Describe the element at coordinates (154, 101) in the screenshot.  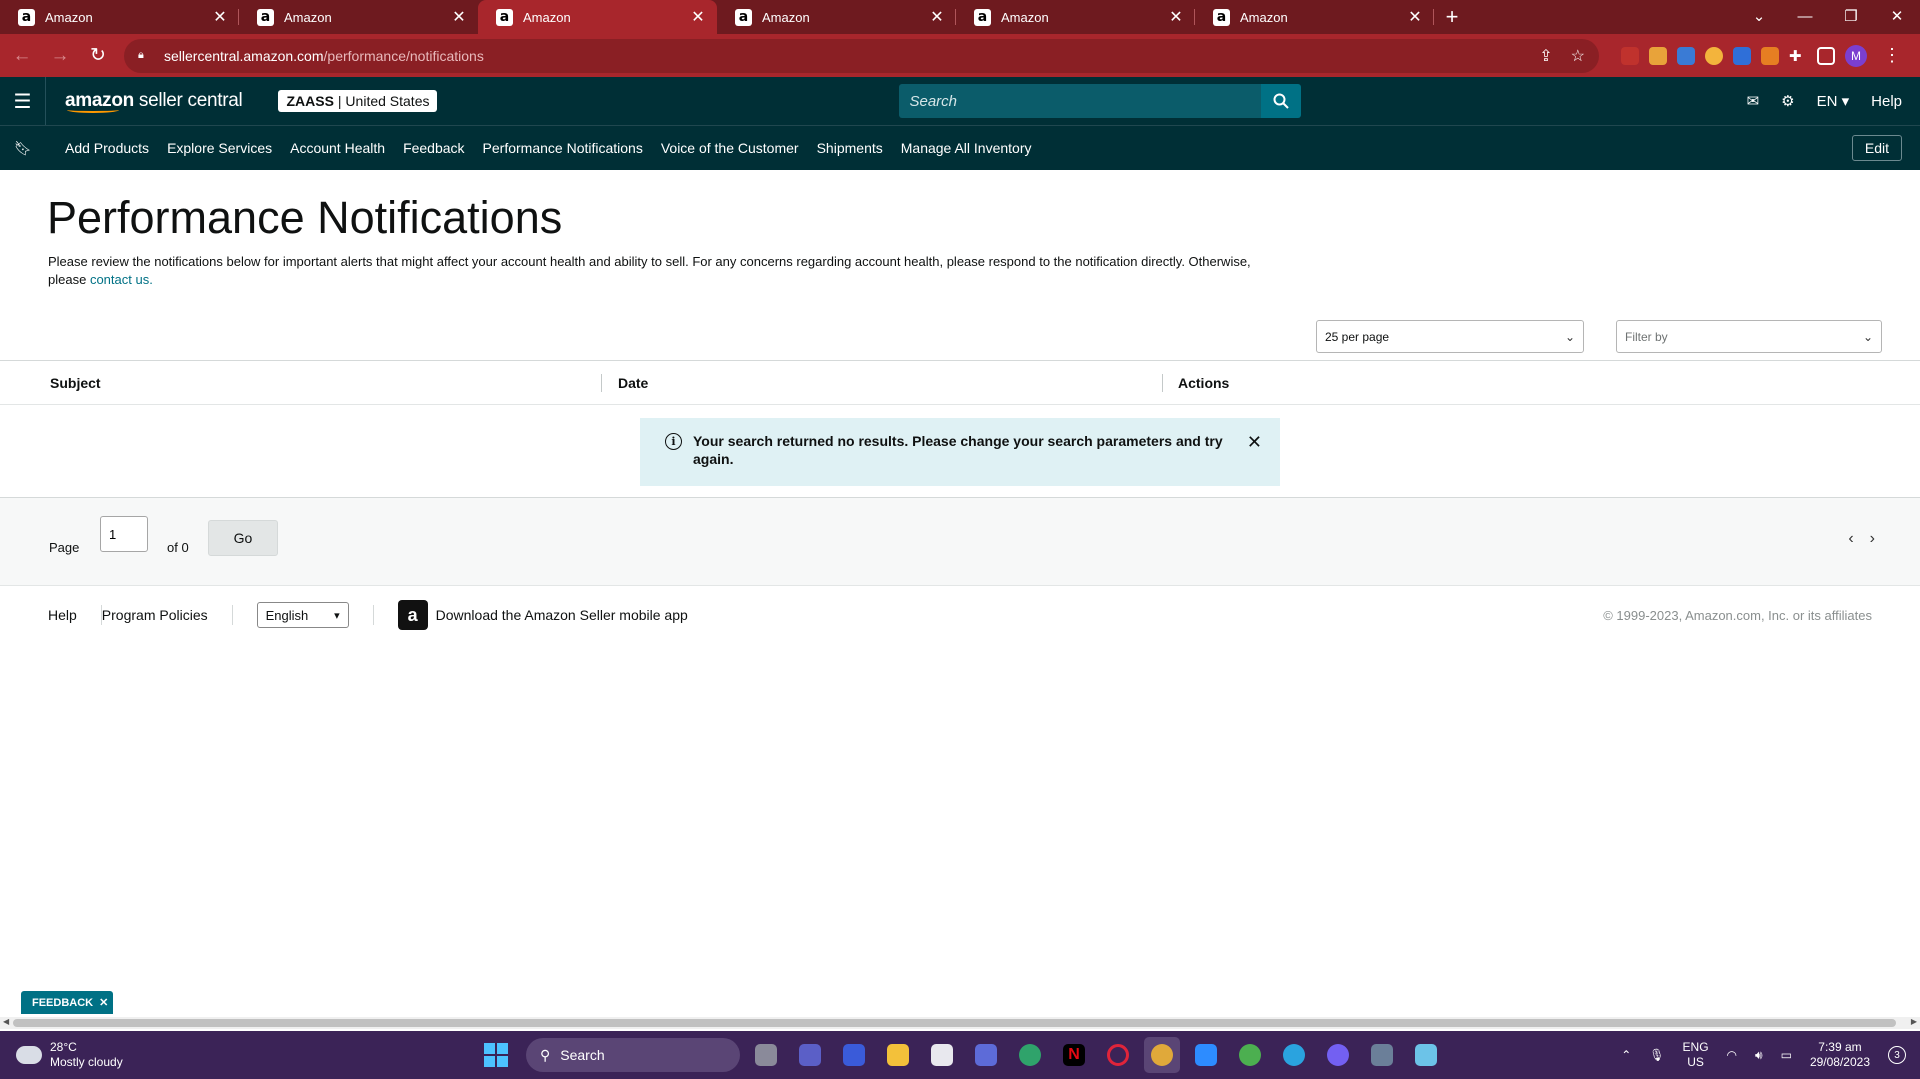
I see `seller-central-logo: amazon seller central` at that location.